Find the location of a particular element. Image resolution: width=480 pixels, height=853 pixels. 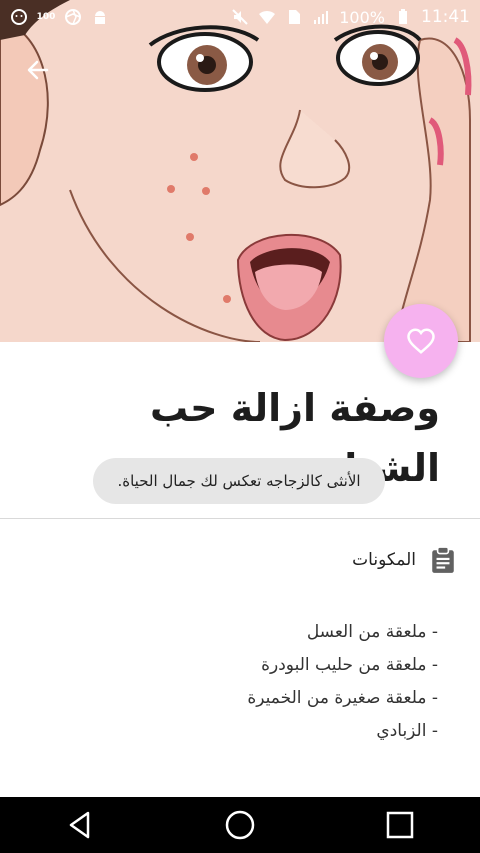

heart-outline-icon is located at coordinates (421, 341).